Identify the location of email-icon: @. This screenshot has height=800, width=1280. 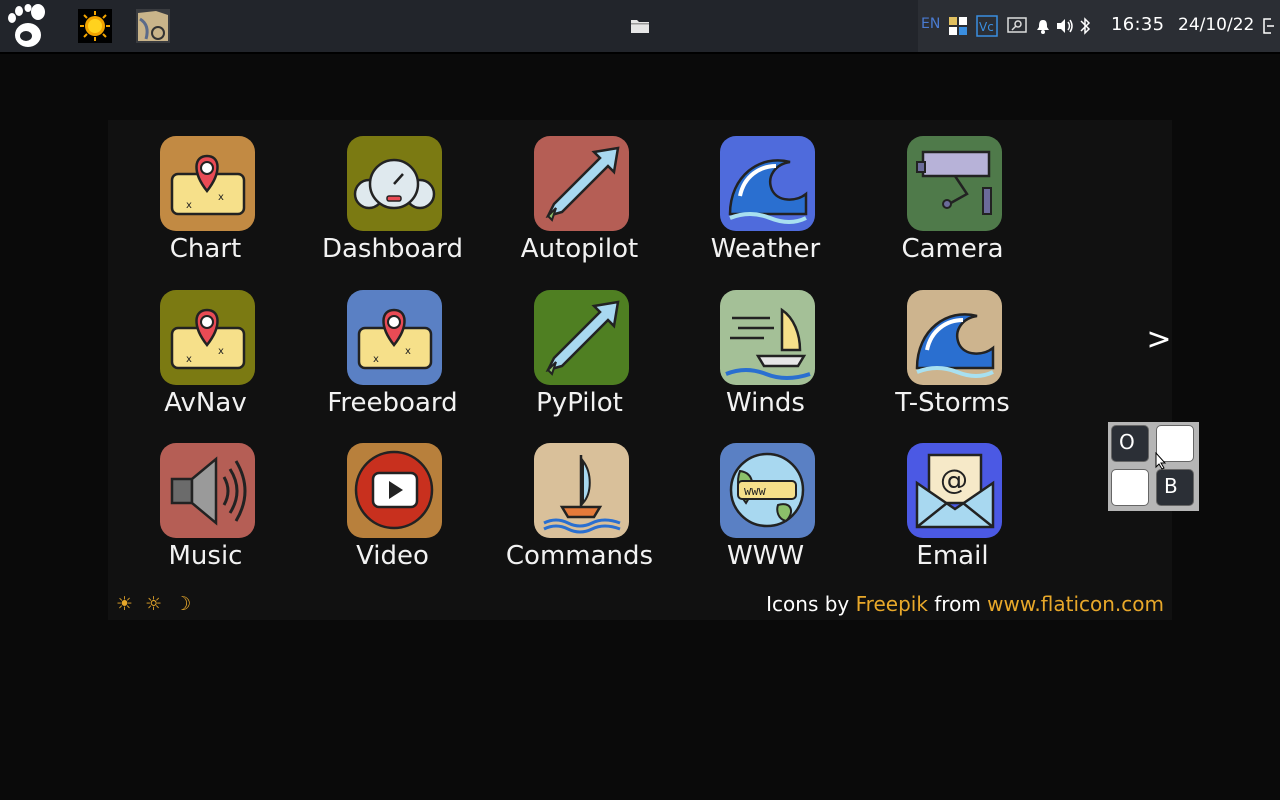
(954, 490).